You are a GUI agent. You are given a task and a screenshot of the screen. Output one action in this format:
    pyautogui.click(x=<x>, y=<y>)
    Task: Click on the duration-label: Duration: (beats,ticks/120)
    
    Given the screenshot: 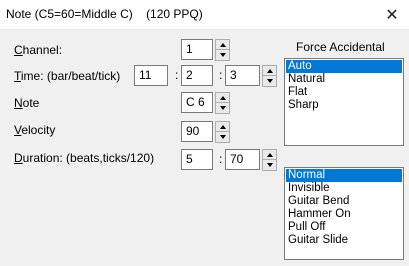 What is the action you would take?
    pyautogui.click(x=84, y=158)
    